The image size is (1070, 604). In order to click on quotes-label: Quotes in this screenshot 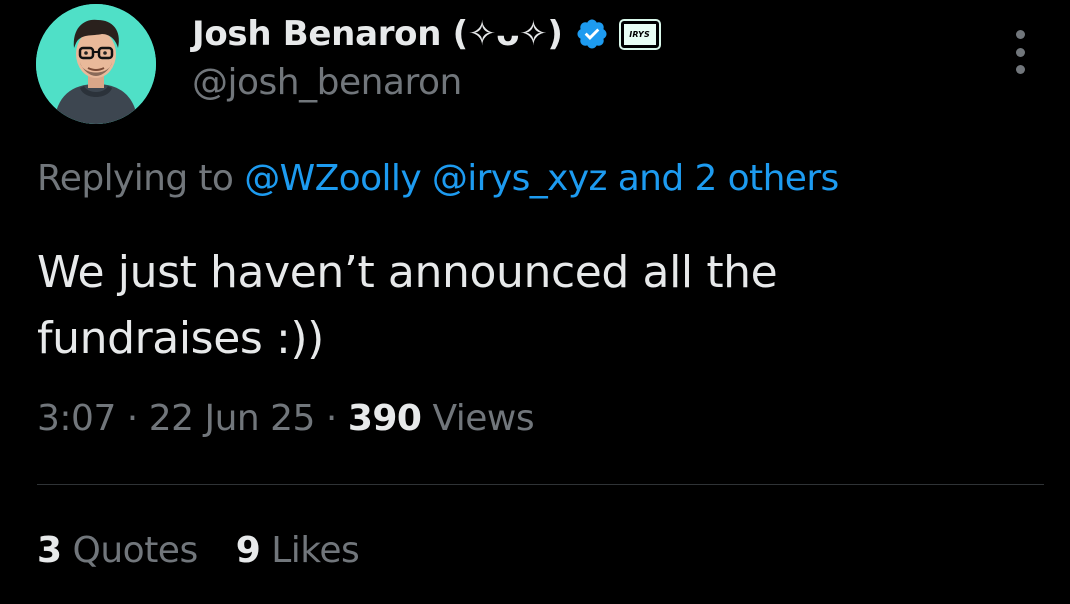, I will do `click(135, 550)`.